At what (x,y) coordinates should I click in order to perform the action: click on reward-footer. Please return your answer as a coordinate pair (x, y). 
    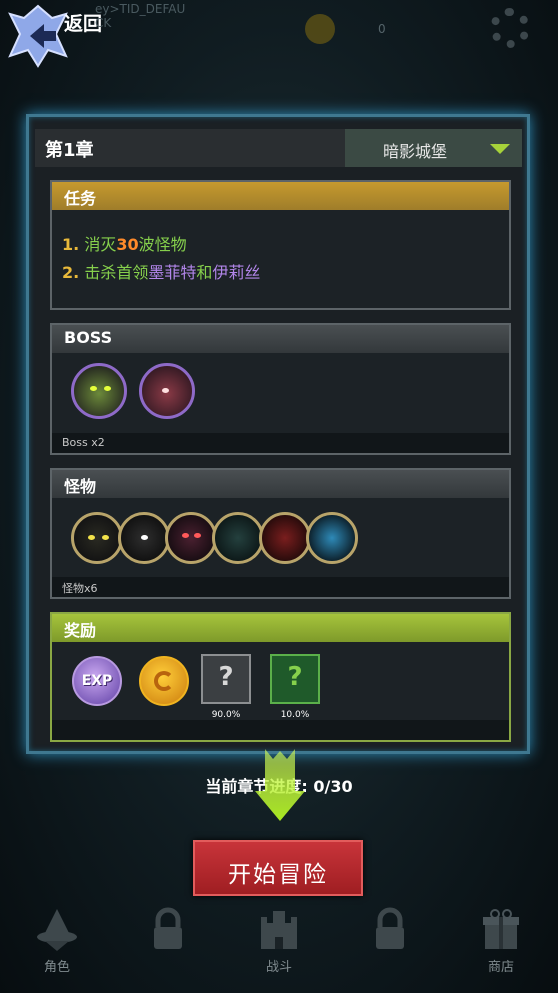
    Looking at the image, I should click on (280, 730).